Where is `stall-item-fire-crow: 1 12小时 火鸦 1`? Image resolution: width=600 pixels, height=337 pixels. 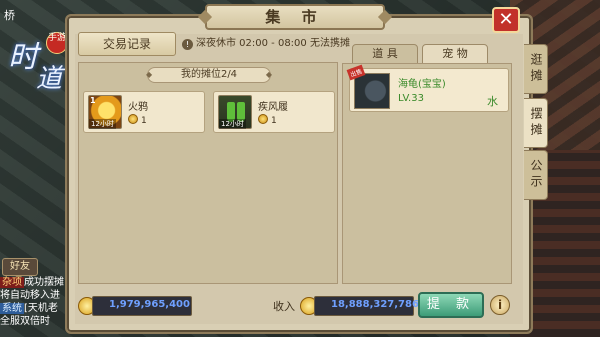
stall-item-fire-crow: 1 12小时 火鸦 1 is located at coordinates (144, 112).